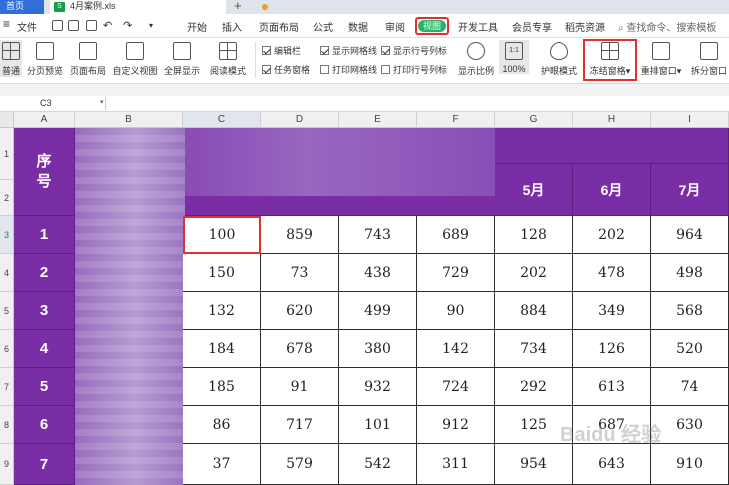  What do you see at coordinates (22, 7) in the screenshot?
I see `home-tab: 首页` at bounding box center [22, 7].